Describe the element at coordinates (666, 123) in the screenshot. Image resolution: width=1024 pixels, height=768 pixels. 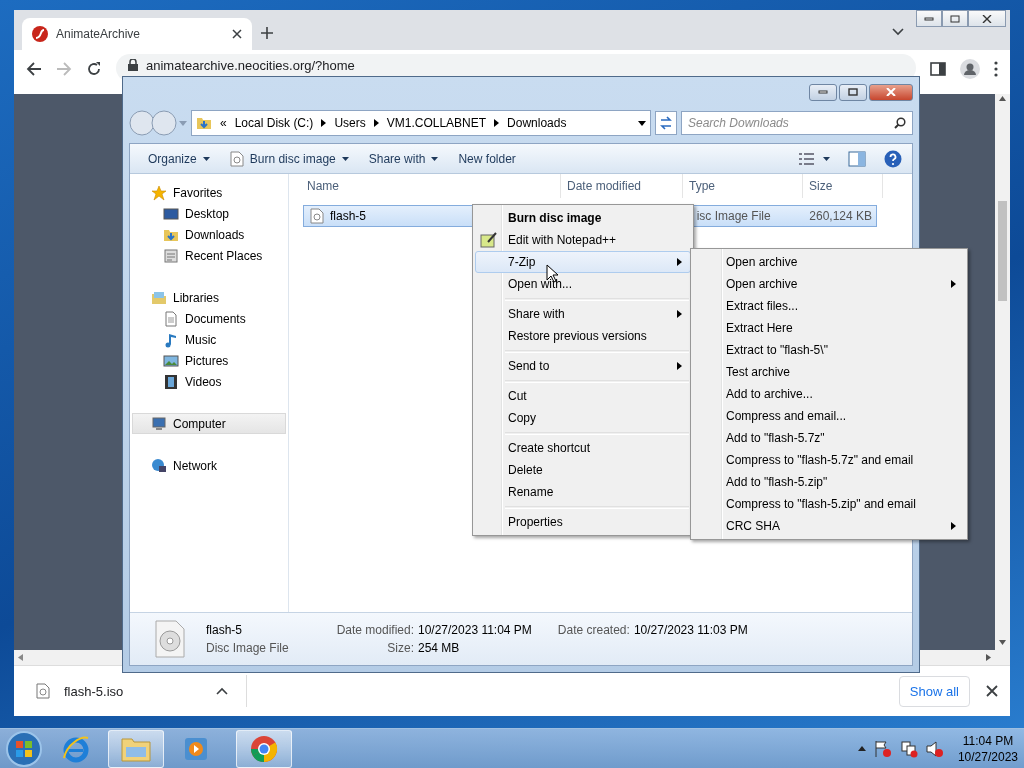
I see `refresh-button` at that location.